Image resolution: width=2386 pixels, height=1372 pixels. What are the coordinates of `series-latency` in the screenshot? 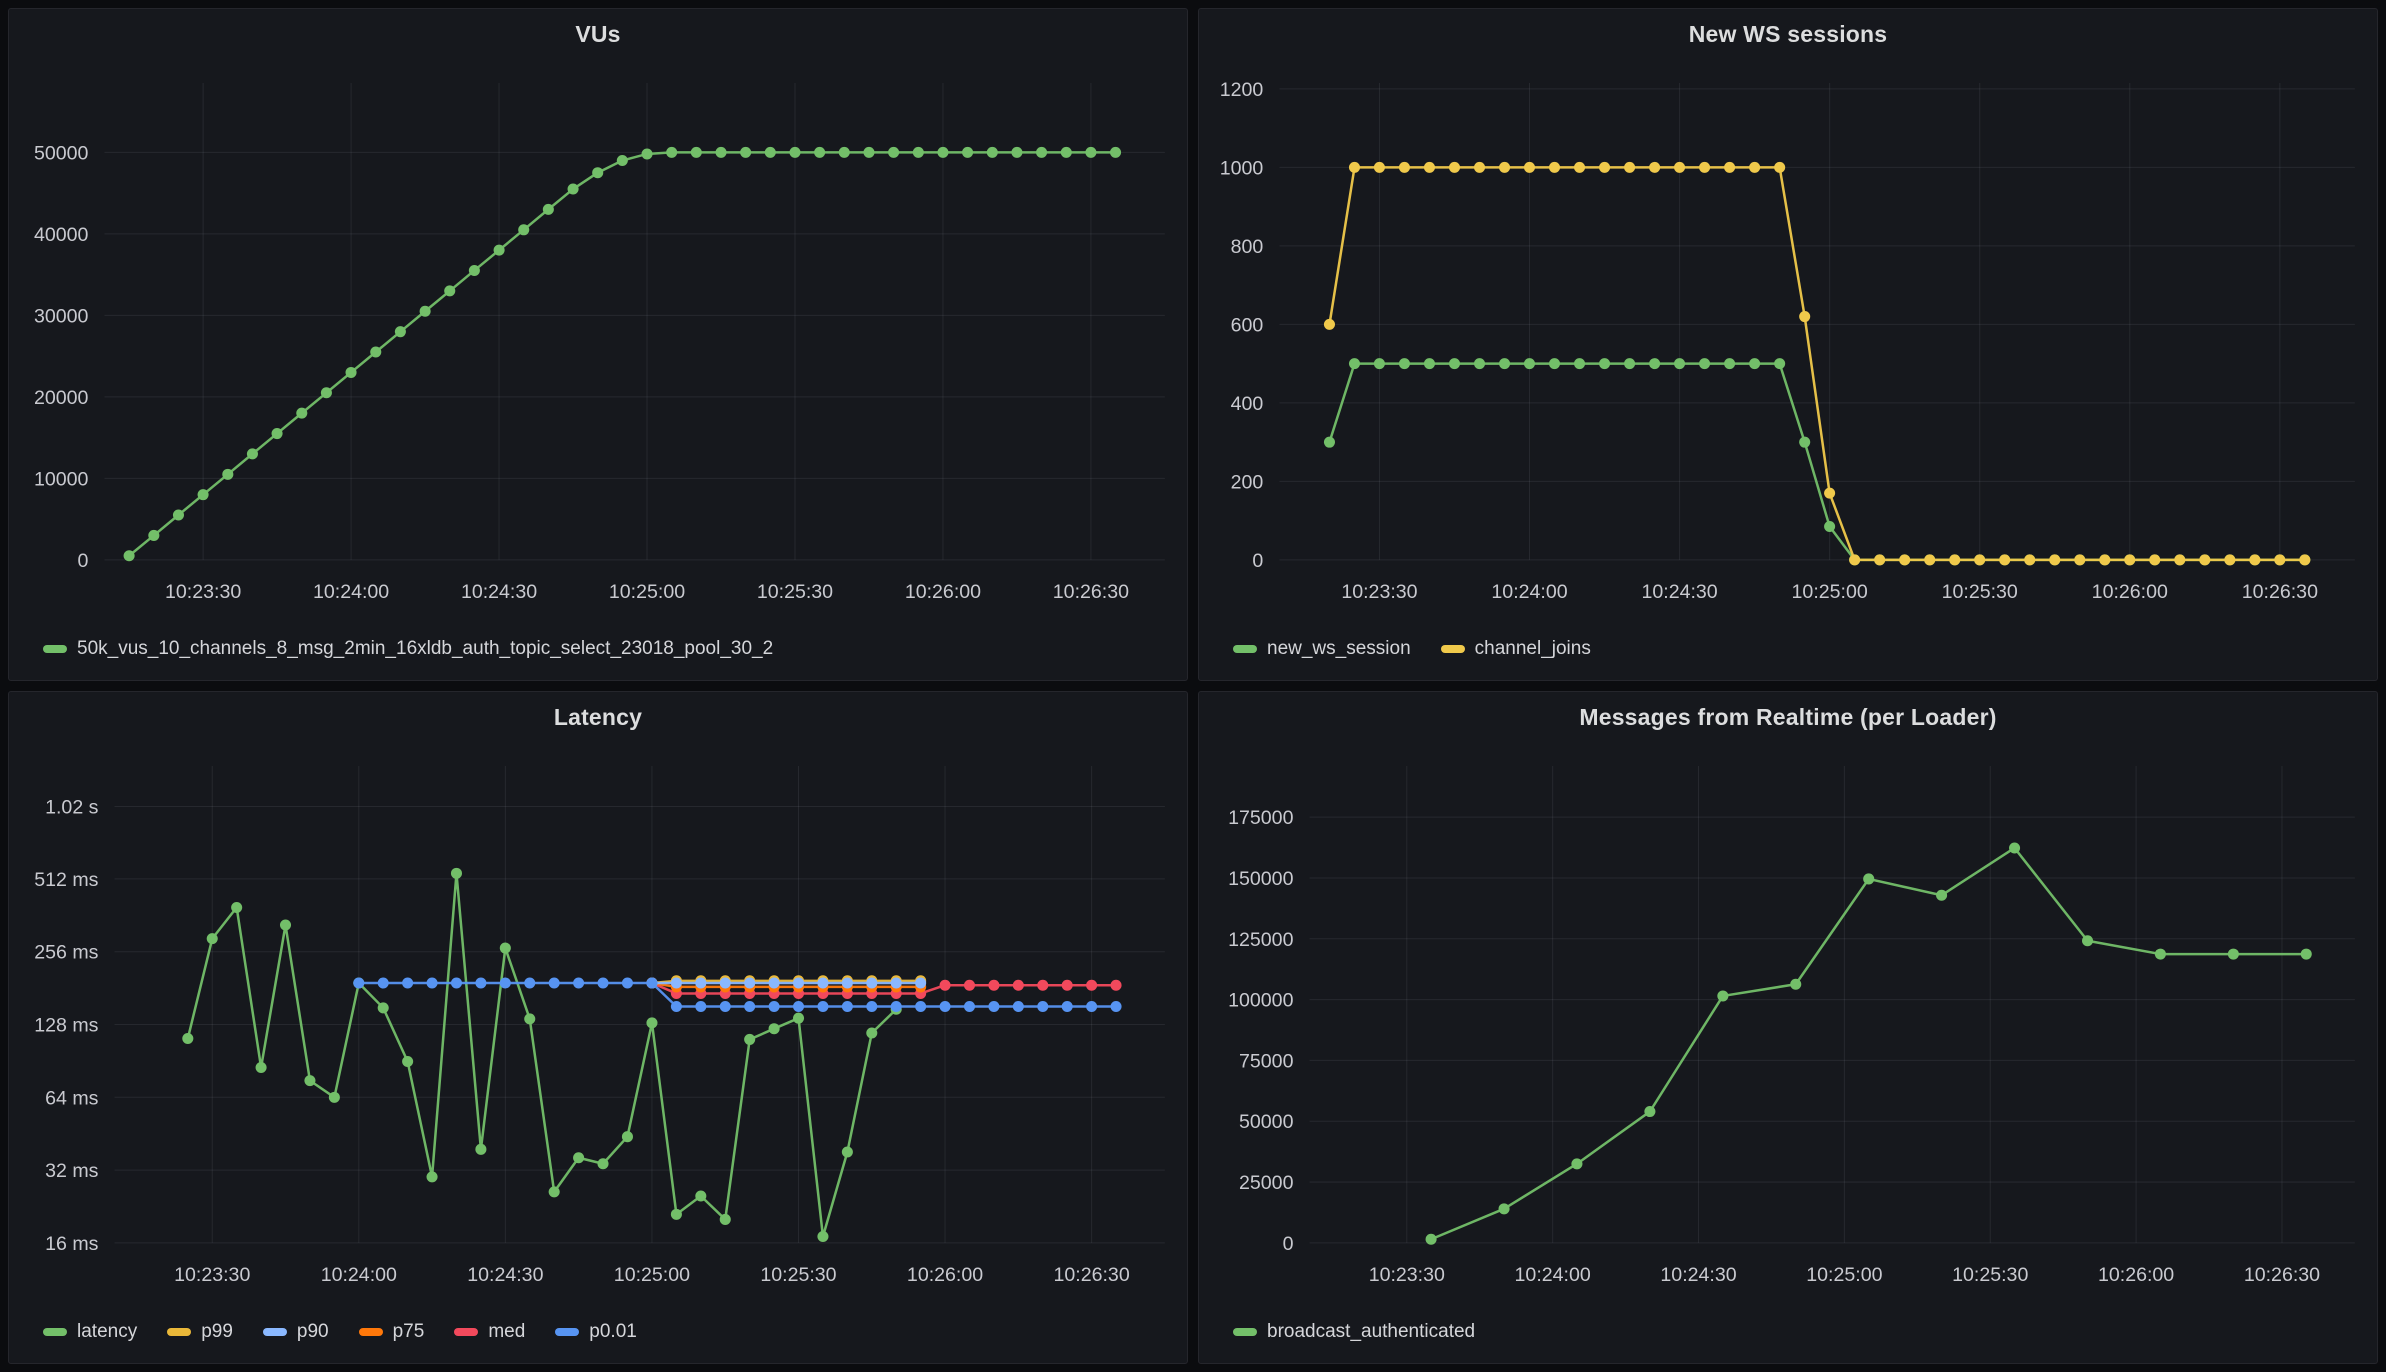 It's located at (542, 1054).